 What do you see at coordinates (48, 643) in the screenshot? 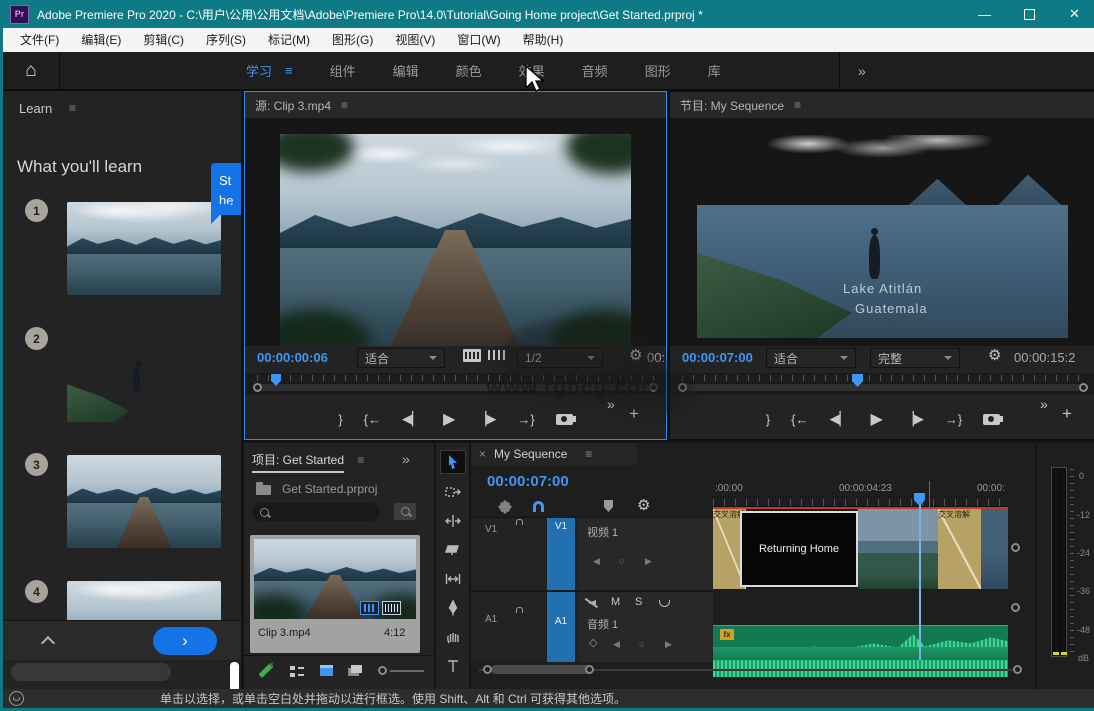
I see `collapse-up-icon` at bounding box center [48, 643].